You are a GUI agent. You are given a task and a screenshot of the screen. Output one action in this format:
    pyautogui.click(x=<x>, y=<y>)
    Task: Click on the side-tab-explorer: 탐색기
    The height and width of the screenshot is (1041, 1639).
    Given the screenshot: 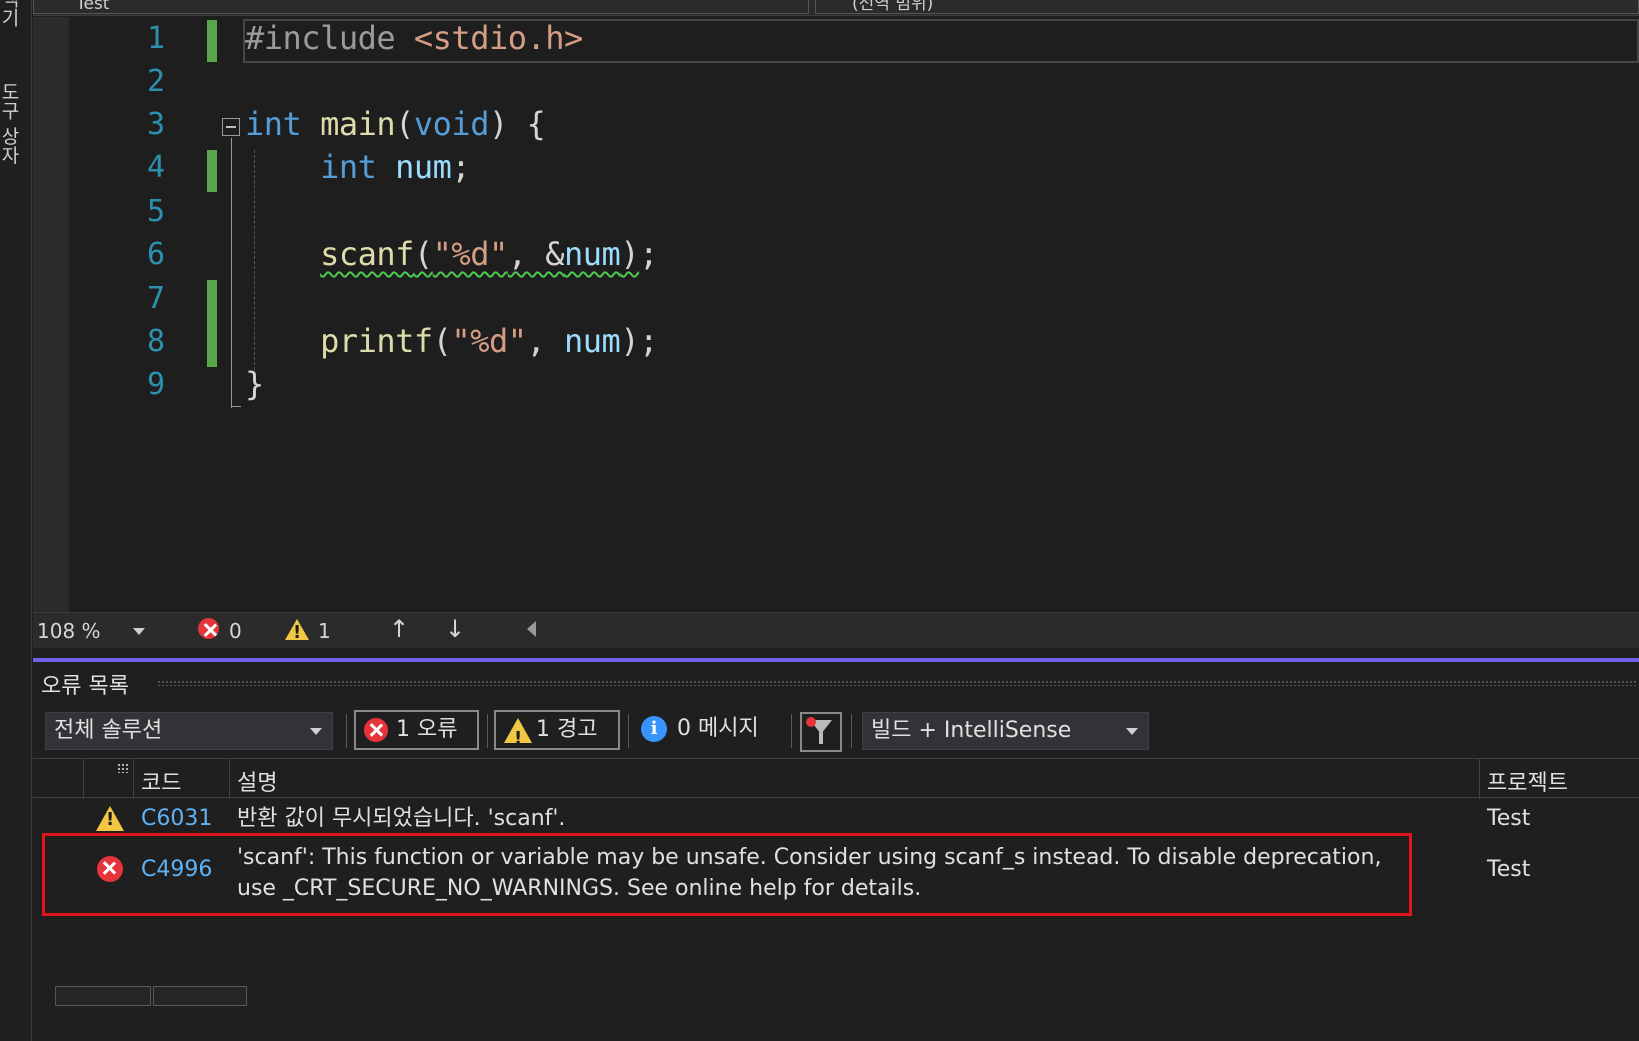 What is the action you would take?
    pyautogui.click(x=10, y=13)
    